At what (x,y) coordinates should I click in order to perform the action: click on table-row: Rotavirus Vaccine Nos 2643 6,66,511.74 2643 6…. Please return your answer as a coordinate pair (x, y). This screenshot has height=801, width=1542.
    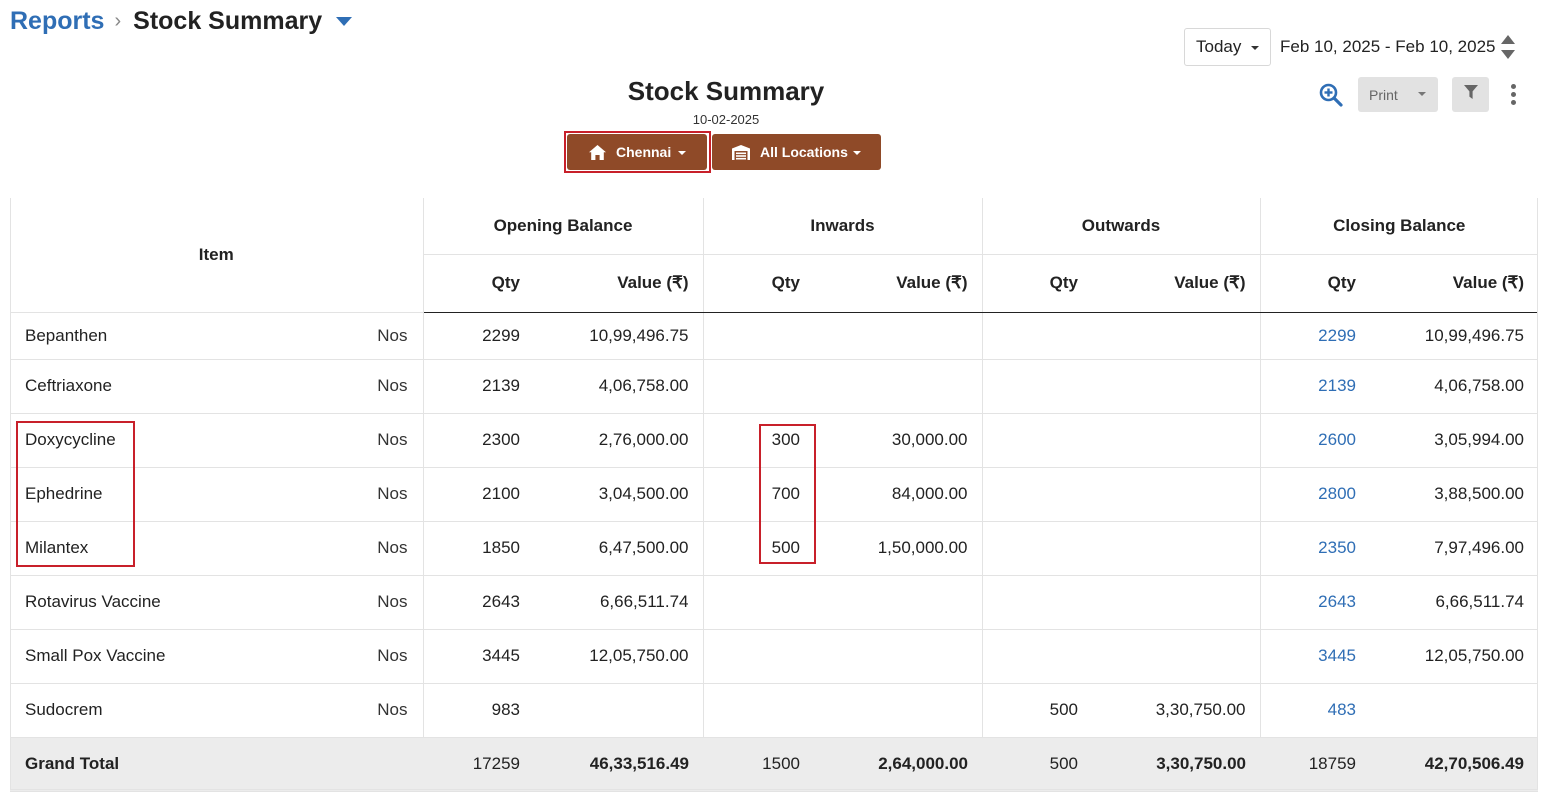
    Looking at the image, I should click on (774, 602).